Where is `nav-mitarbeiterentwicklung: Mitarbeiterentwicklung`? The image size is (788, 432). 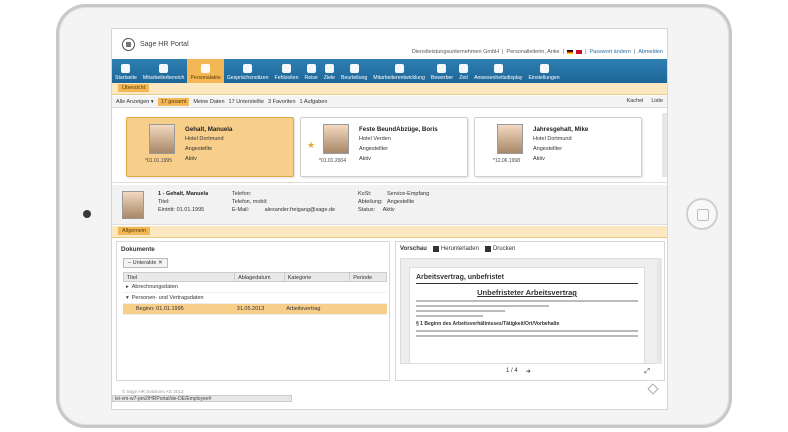 nav-mitarbeiterentwicklung: Mitarbeiterentwicklung is located at coordinates (399, 71).